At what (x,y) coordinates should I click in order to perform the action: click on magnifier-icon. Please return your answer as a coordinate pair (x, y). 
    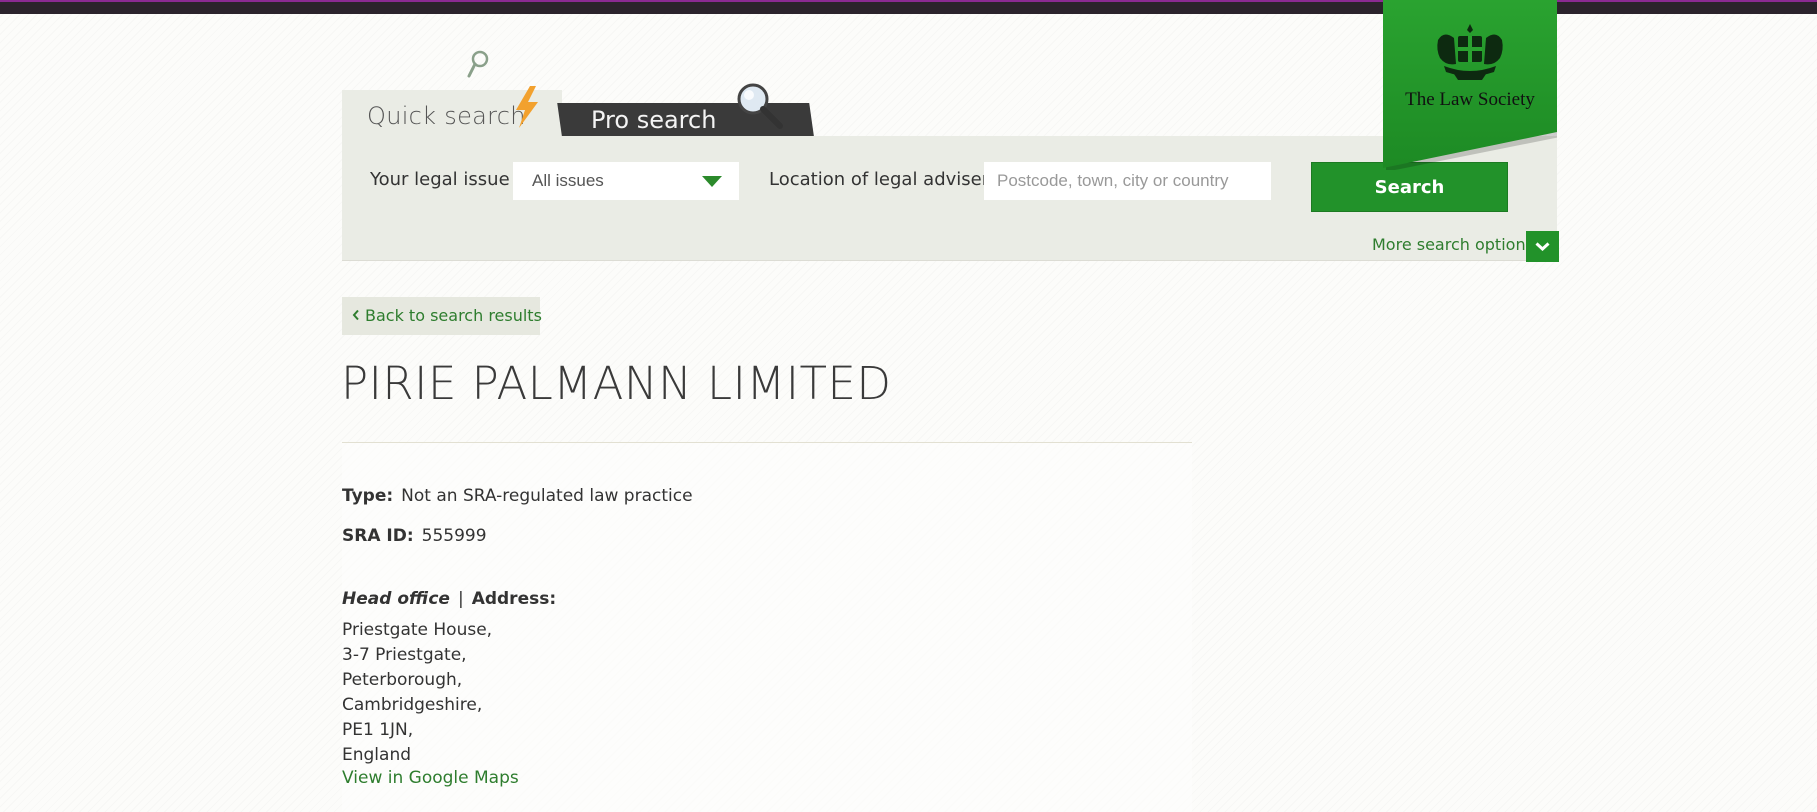
    Looking at the image, I should click on (760, 106).